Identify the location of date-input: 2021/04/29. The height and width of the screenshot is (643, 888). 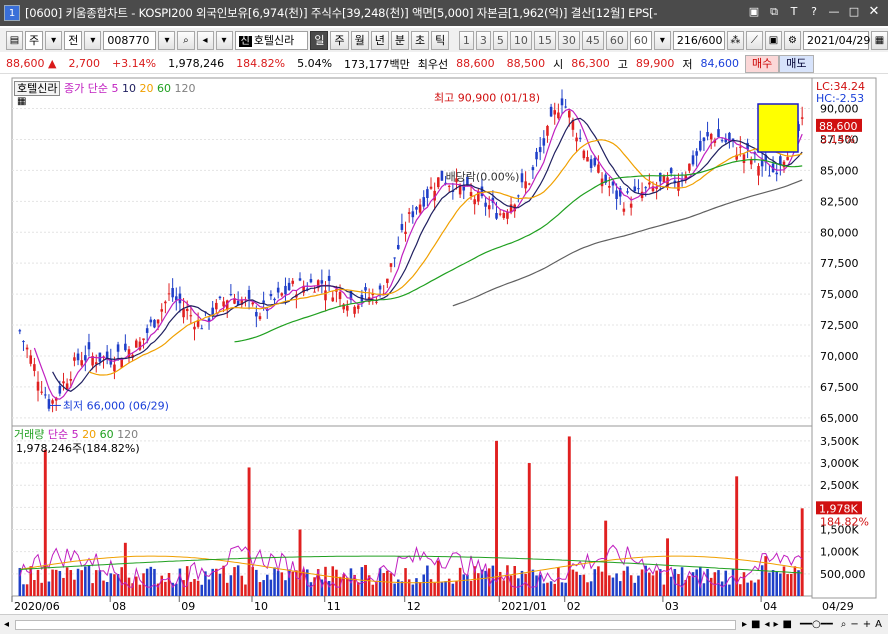
(836, 40).